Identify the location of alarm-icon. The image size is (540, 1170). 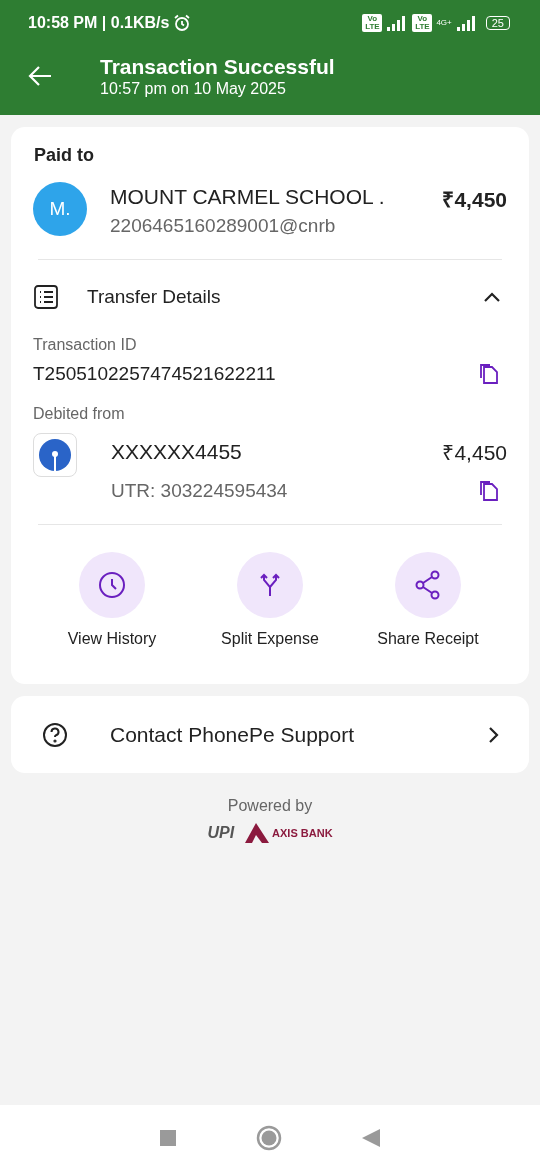
(182, 22).